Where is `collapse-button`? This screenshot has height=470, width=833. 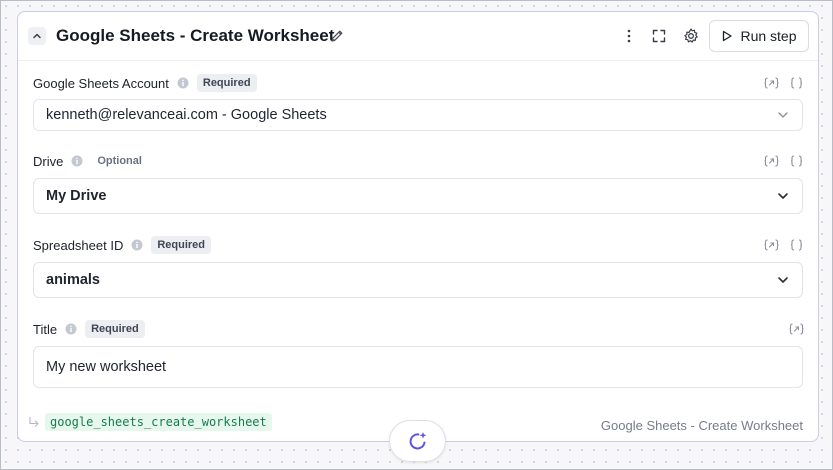
collapse-button is located at coordinates (37, 36).